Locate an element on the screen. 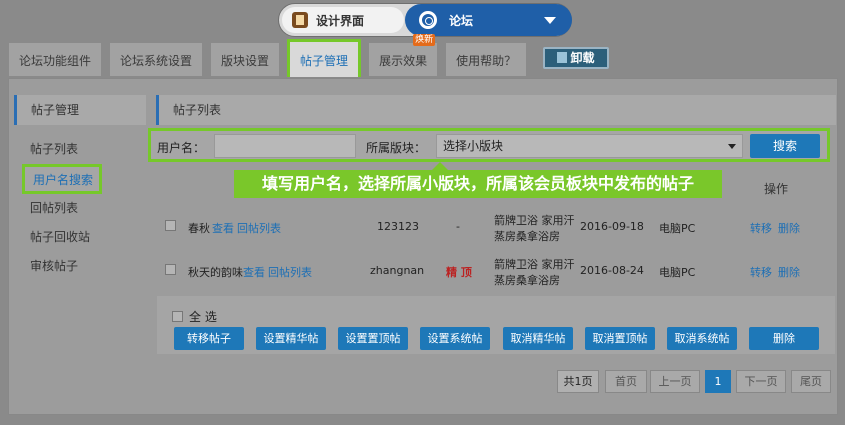 Image resolution: width=845 pixels, height=425 pixels. uninstall-button: 卸载 is located at coordinates (576, 58).